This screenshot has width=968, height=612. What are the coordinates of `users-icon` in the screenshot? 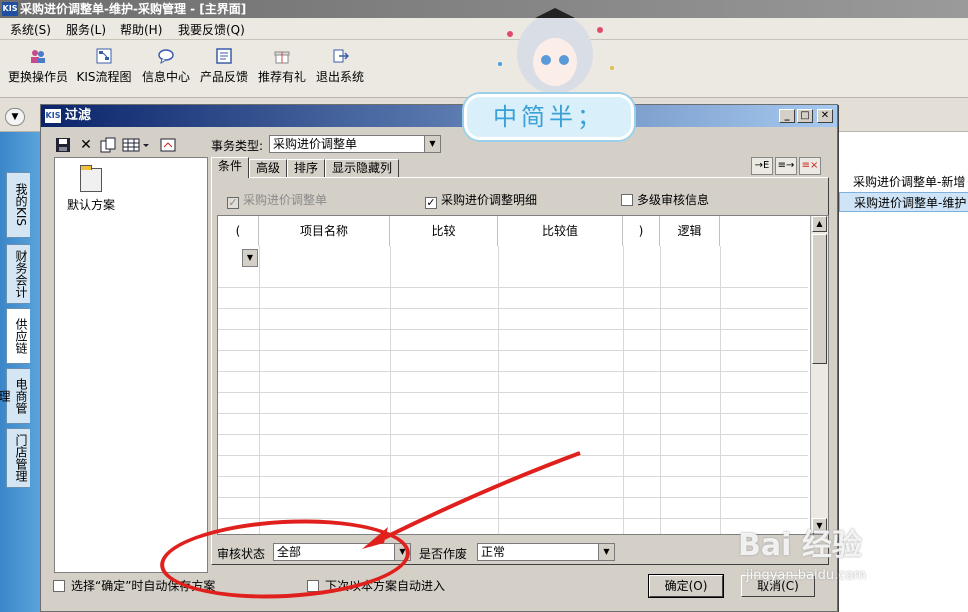 It's located at (38, 56).